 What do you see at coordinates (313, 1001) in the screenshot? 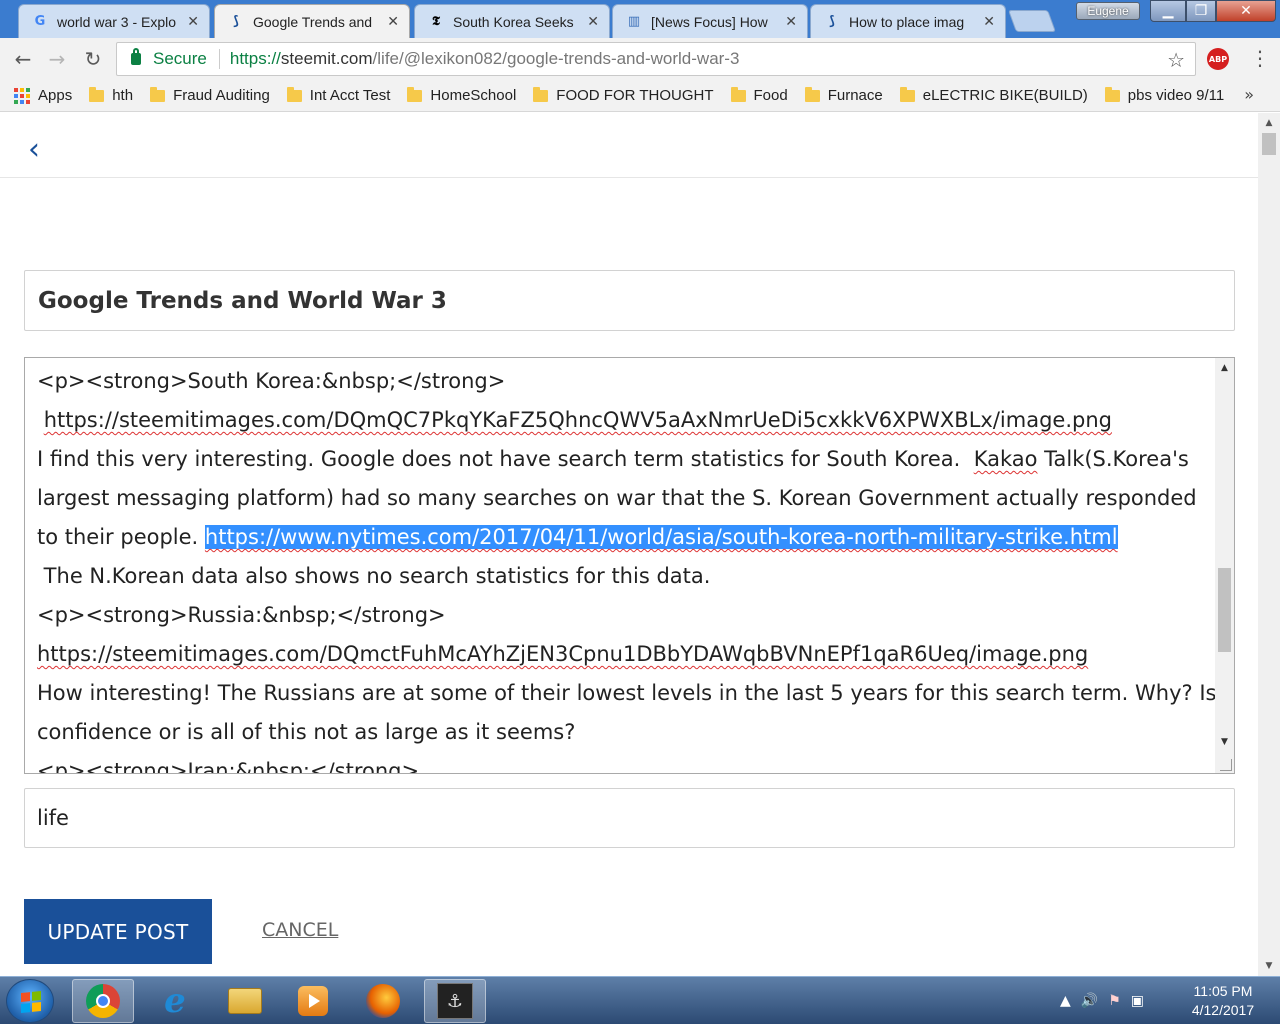
I see `taskbar-media-player` at bounding box center [313, 1001].